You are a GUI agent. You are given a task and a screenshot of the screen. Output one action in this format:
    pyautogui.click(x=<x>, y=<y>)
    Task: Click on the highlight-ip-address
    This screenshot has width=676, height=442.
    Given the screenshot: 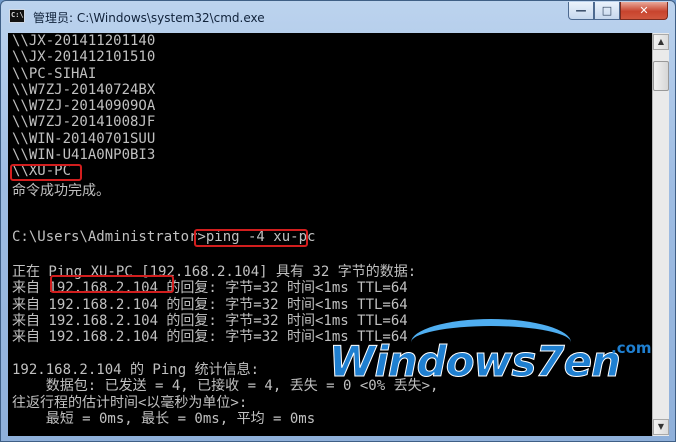 What is the action you would take?
    pyautogui.click(x=112, y=284)
    